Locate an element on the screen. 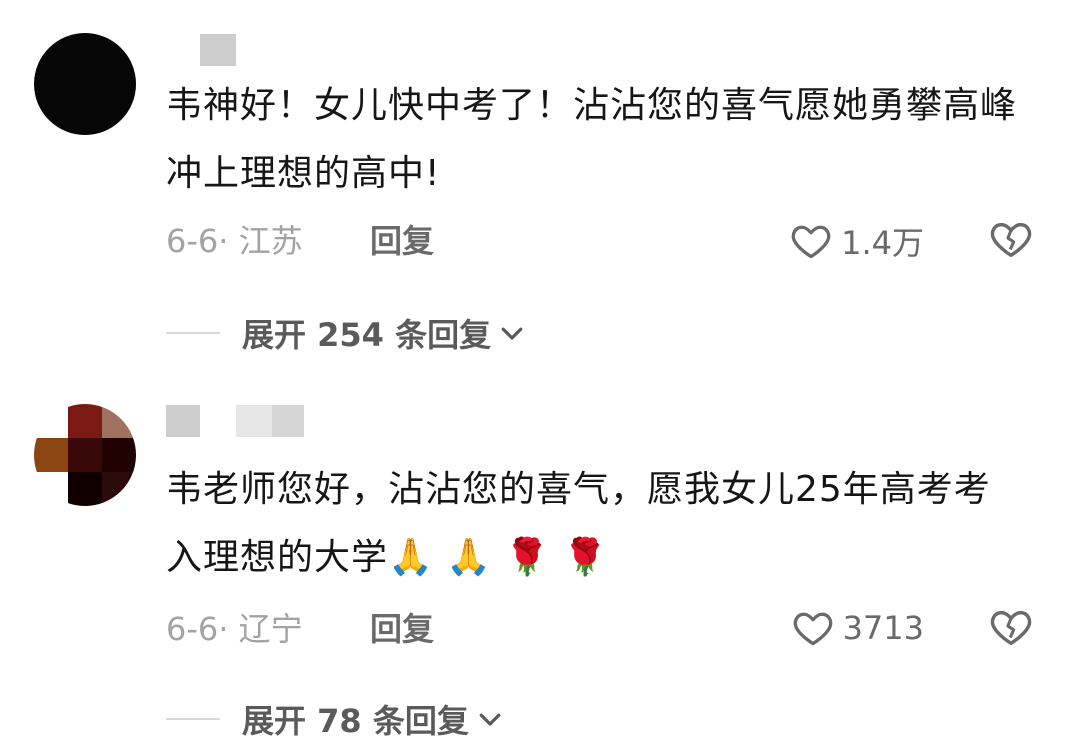 This screenshot has width=1080, height=742. like-button: 1.4万 is located at coordinates (856, 241).